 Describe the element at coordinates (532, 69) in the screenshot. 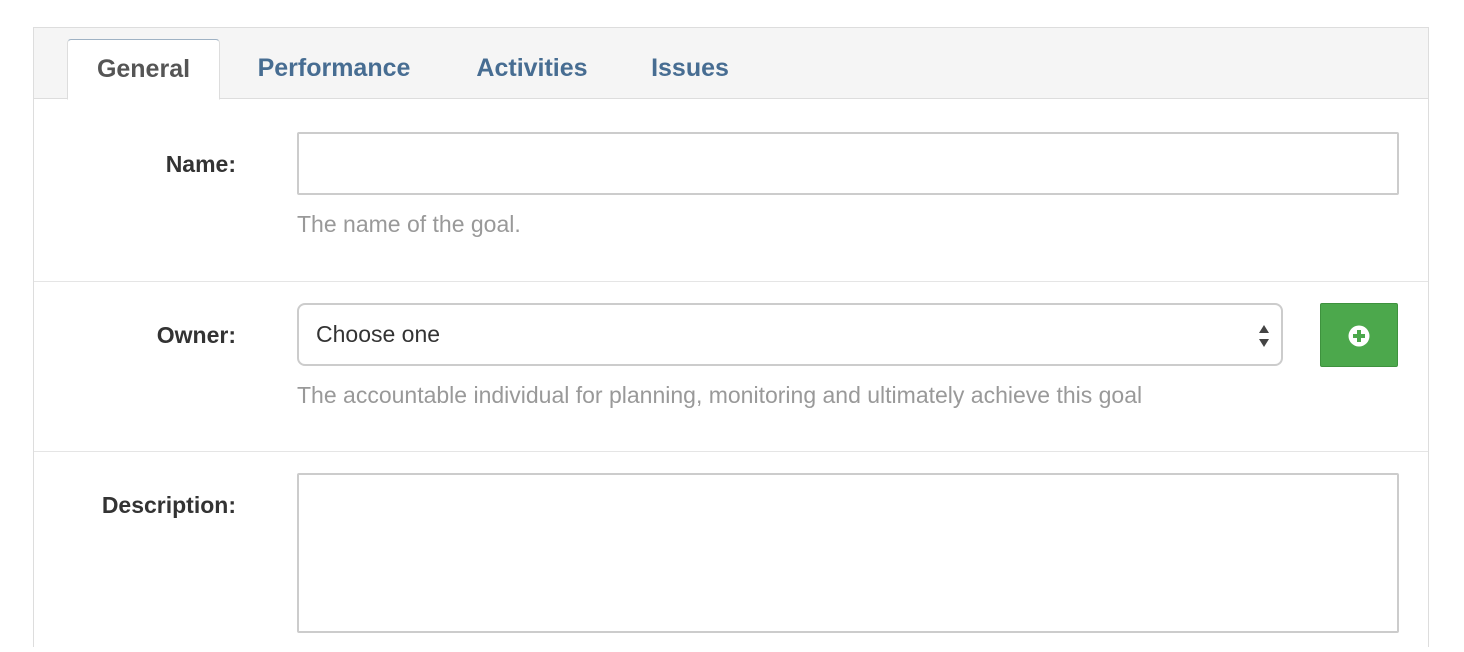

I see `tab-activities: Activities` at that location.